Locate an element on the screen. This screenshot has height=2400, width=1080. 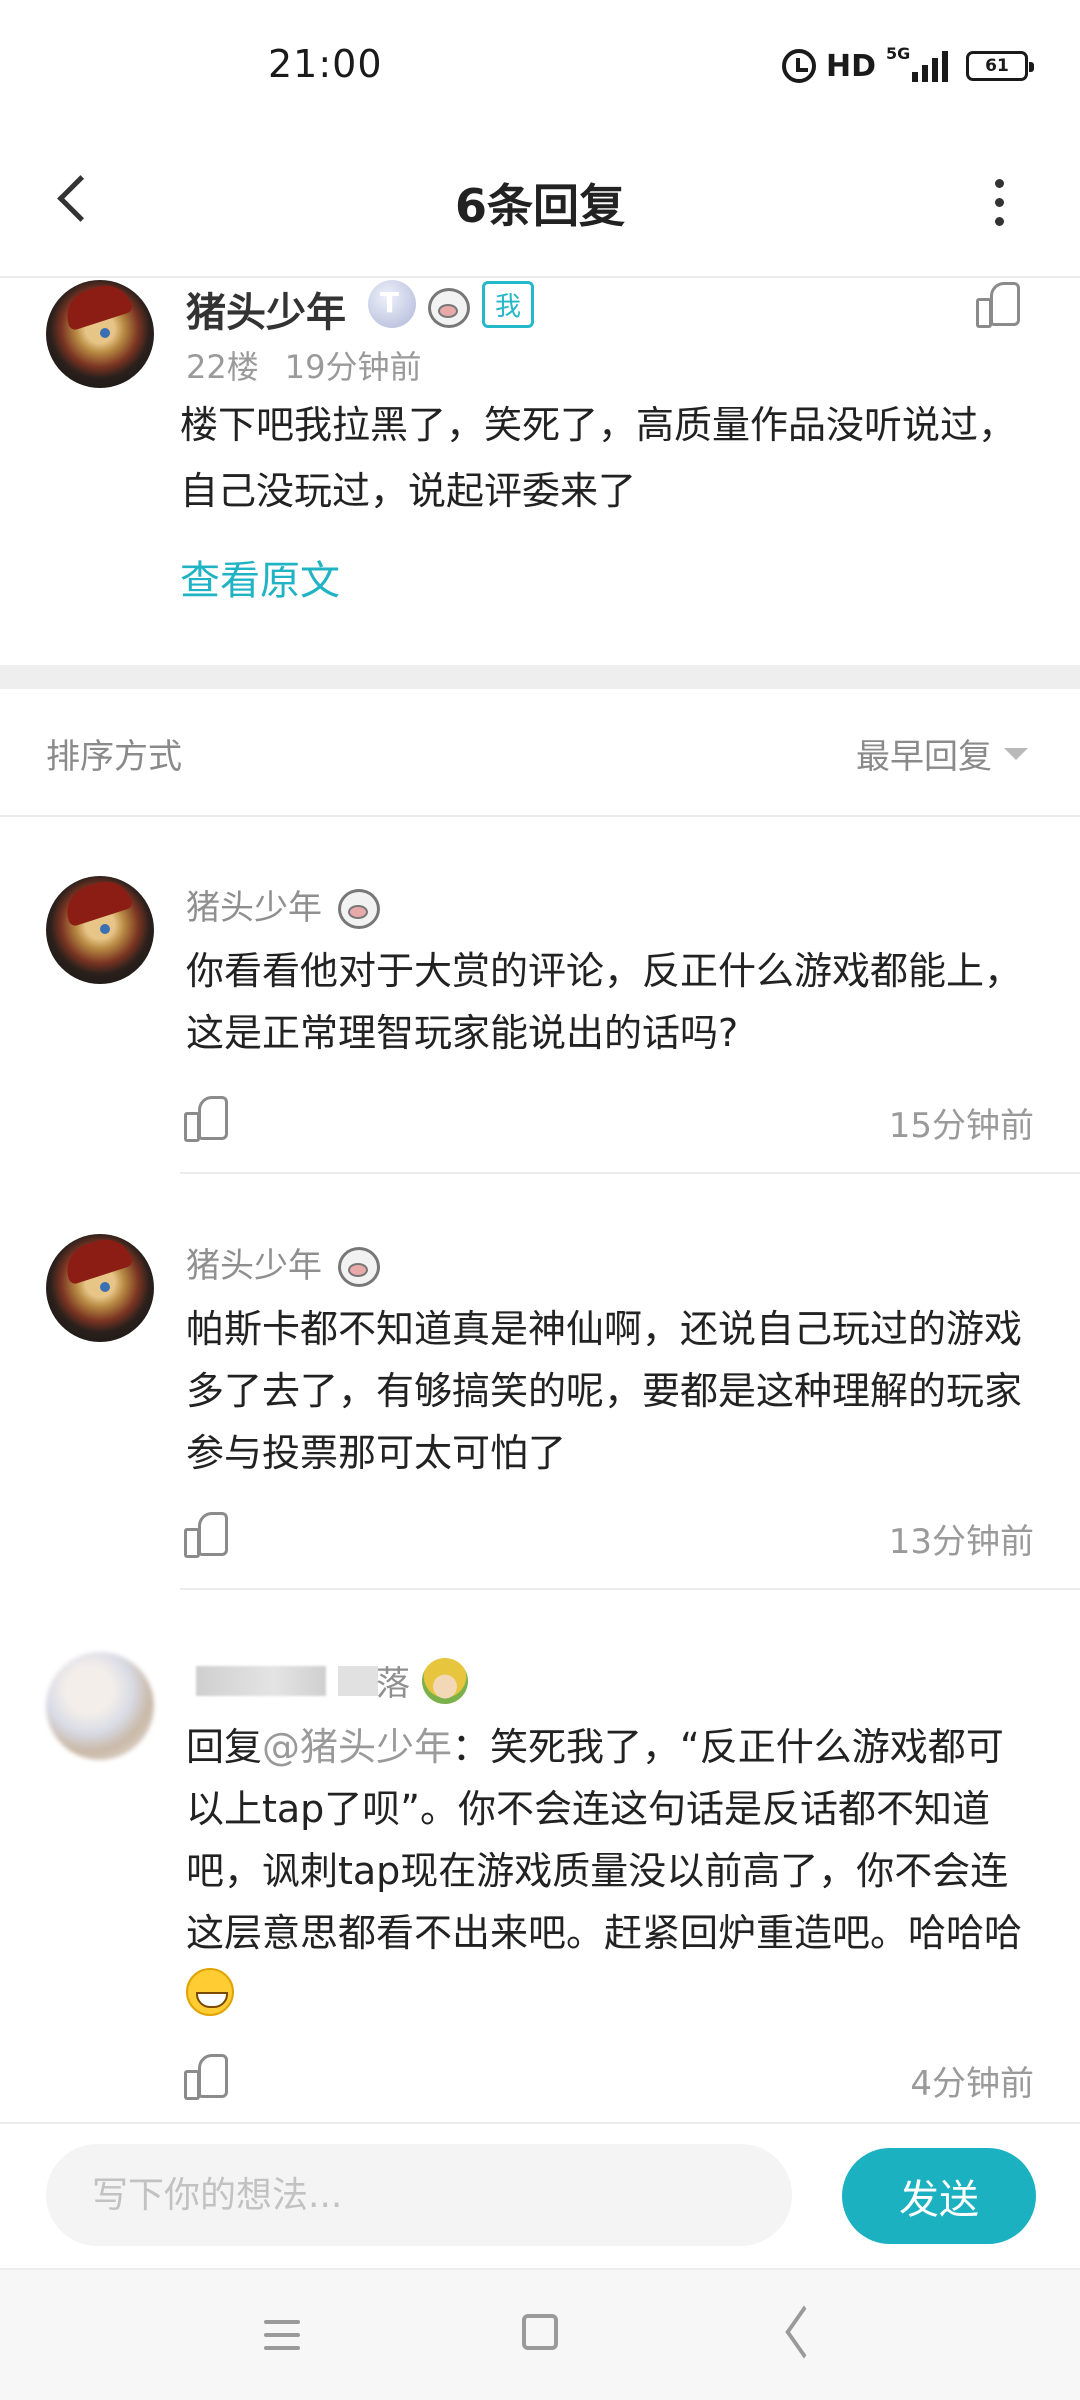
hd-indicator: HD is located at coordinates (851, 66).